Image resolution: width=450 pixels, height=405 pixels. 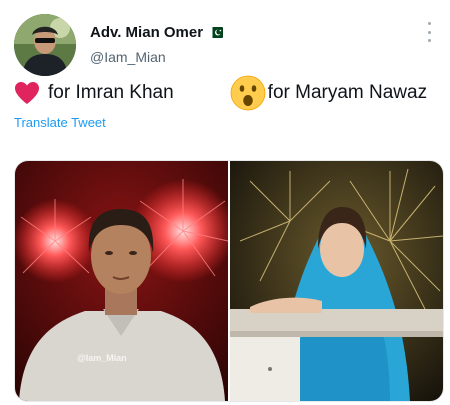 I want to click on display-name: Adv. Mian Omer, so click(x=146, y=32).